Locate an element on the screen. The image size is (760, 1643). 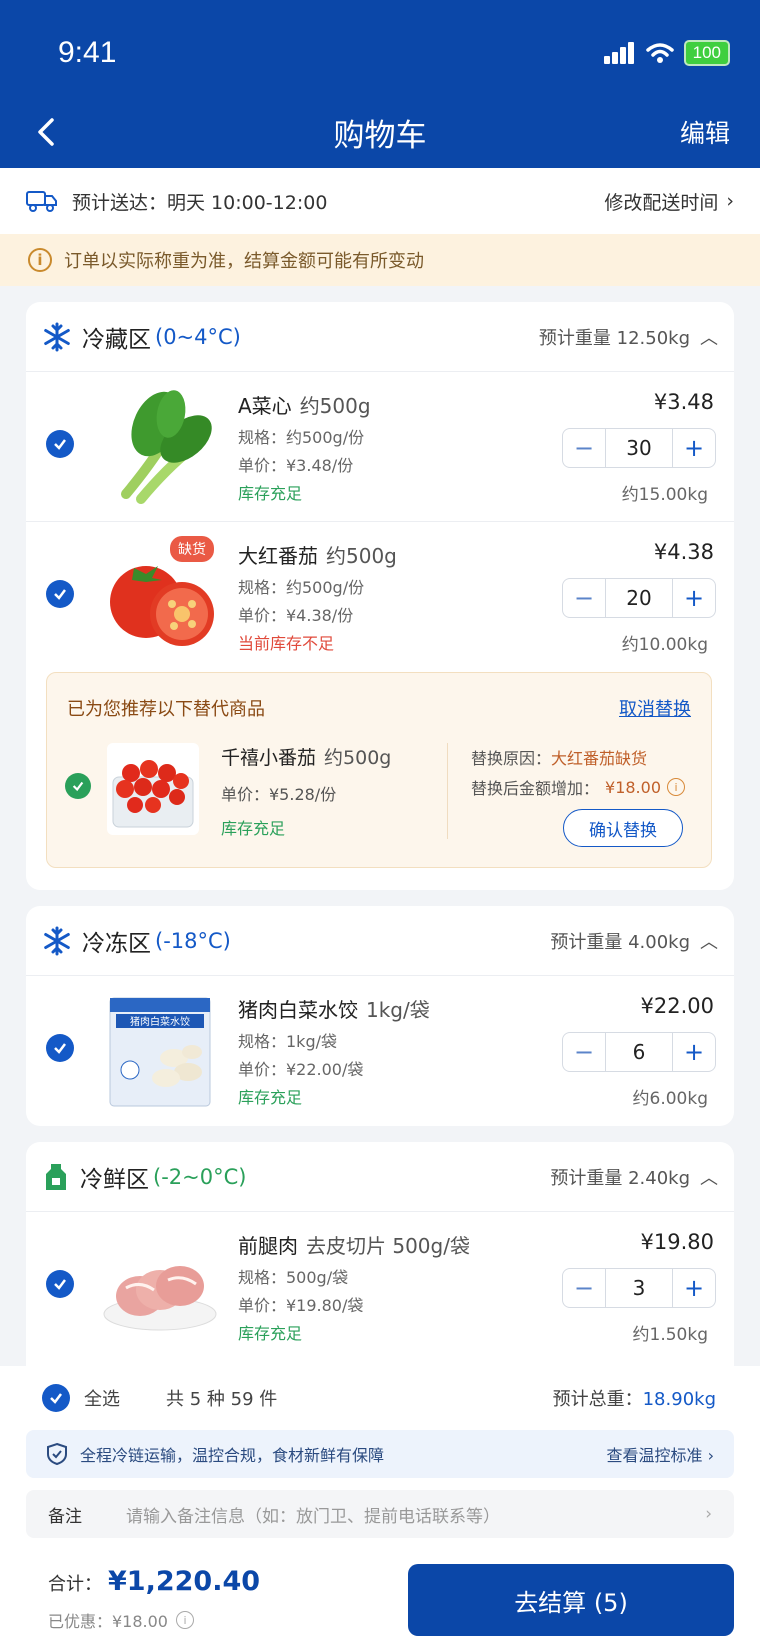
battery-indicator: 100 is located at coordinates (706, 53).